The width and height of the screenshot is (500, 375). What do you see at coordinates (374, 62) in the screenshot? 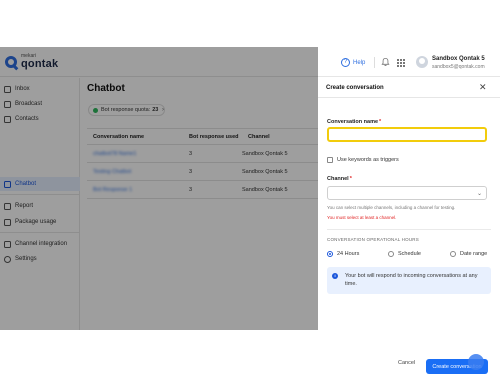
I see `header-divider` at bounding box center [374, 62].